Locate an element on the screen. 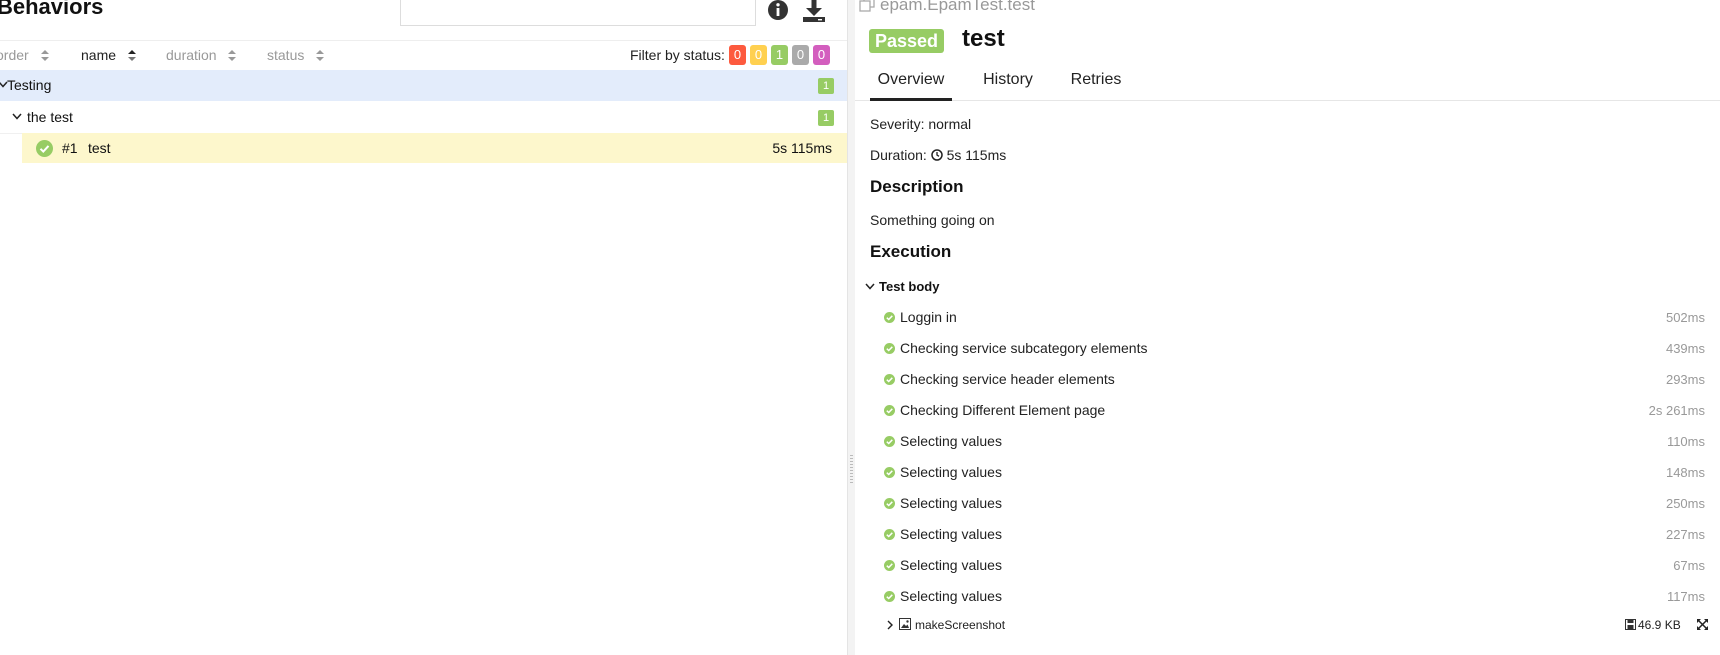 This screenshot has width=1720, height=655. step-duration: 439ms is located at coordinates (1685, 348).